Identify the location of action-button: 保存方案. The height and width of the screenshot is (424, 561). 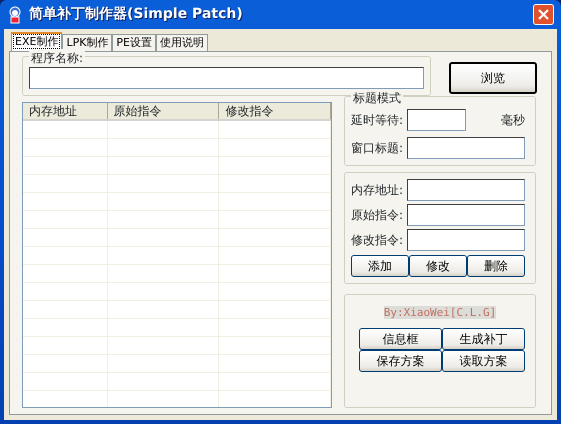
(400, 361).